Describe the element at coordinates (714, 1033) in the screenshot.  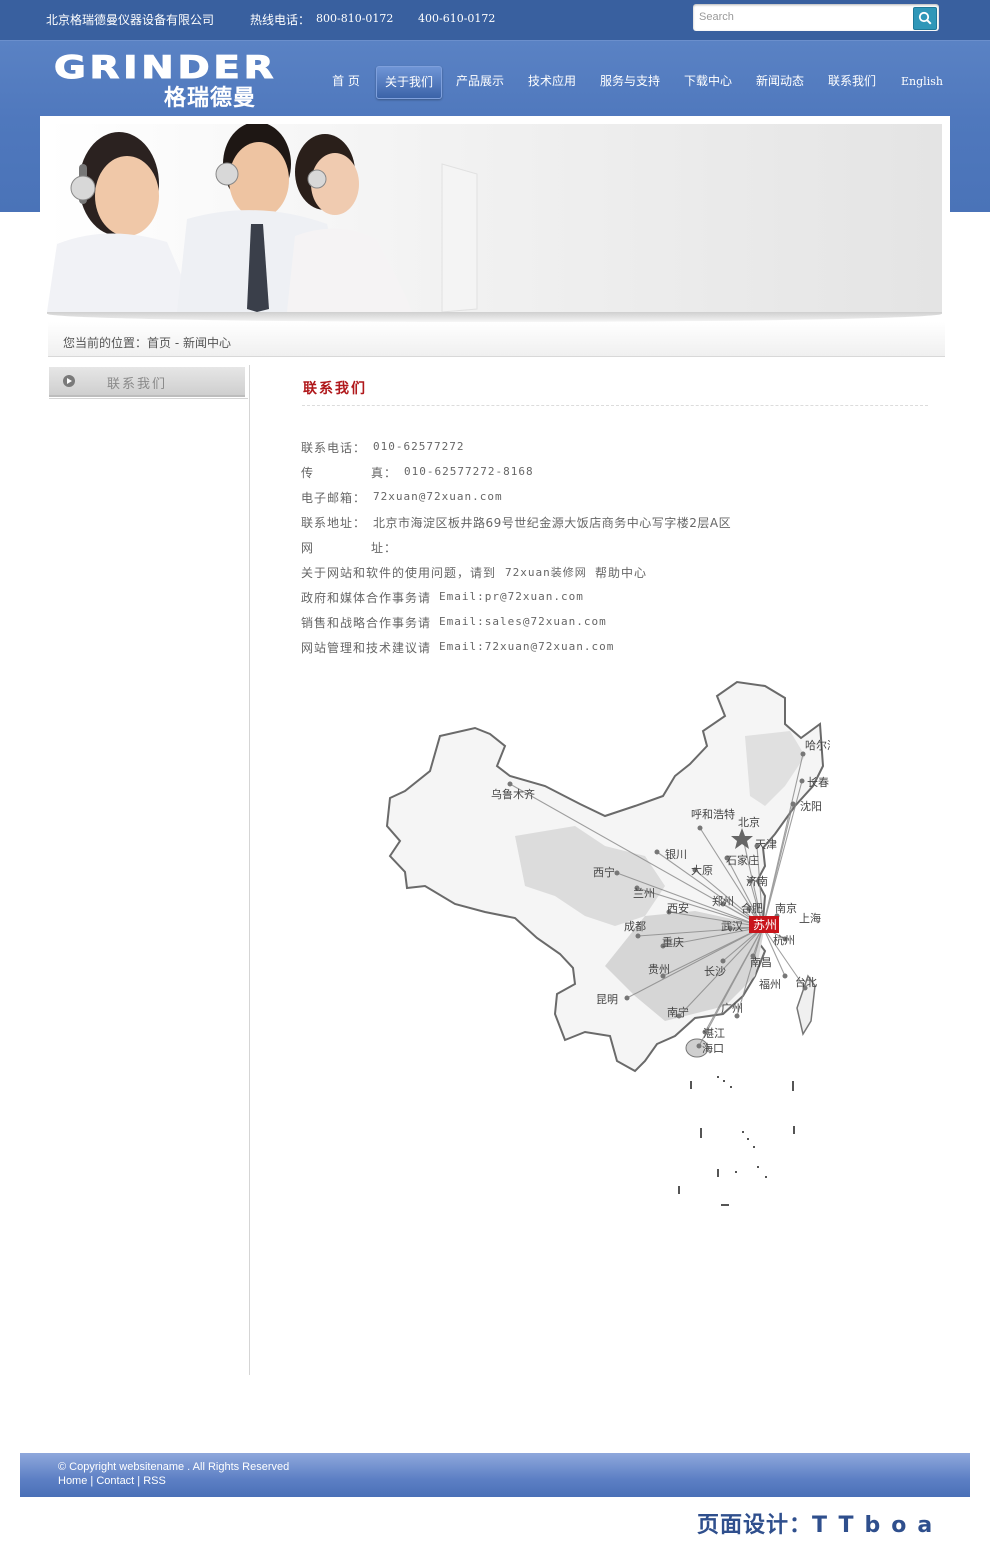
I see `svg-text: 湛江` at that location.